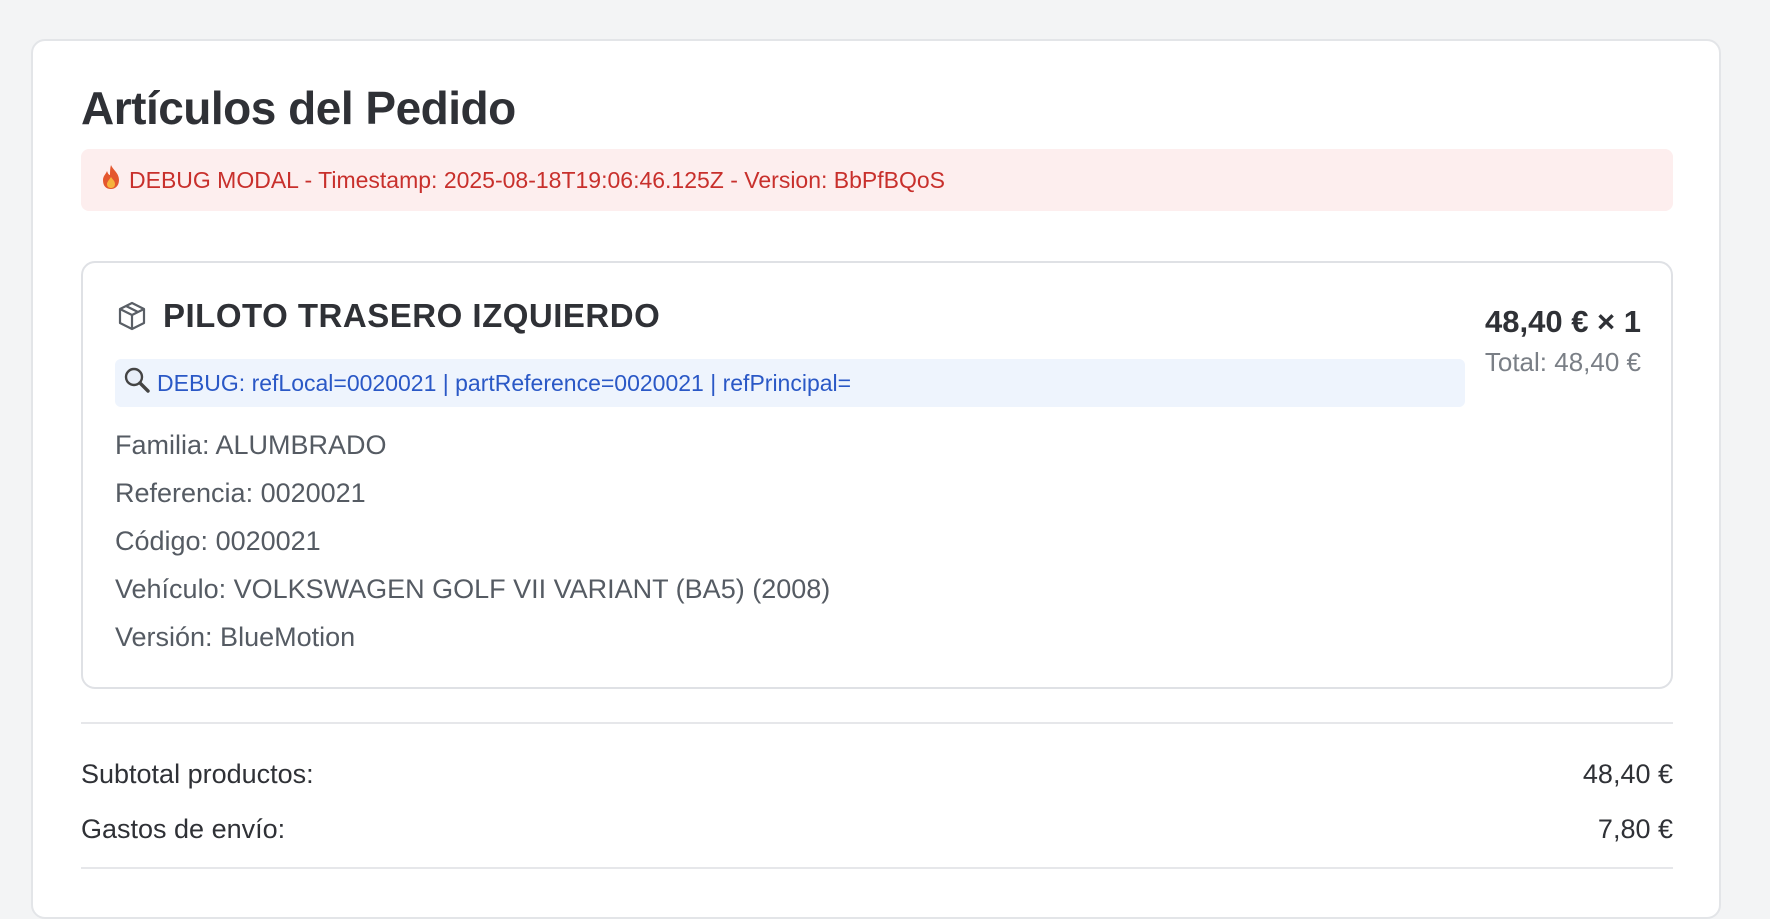 The image size is (1770, 919). I want to click on detail-version: Versión: BlueMotion, so click(235, 637).